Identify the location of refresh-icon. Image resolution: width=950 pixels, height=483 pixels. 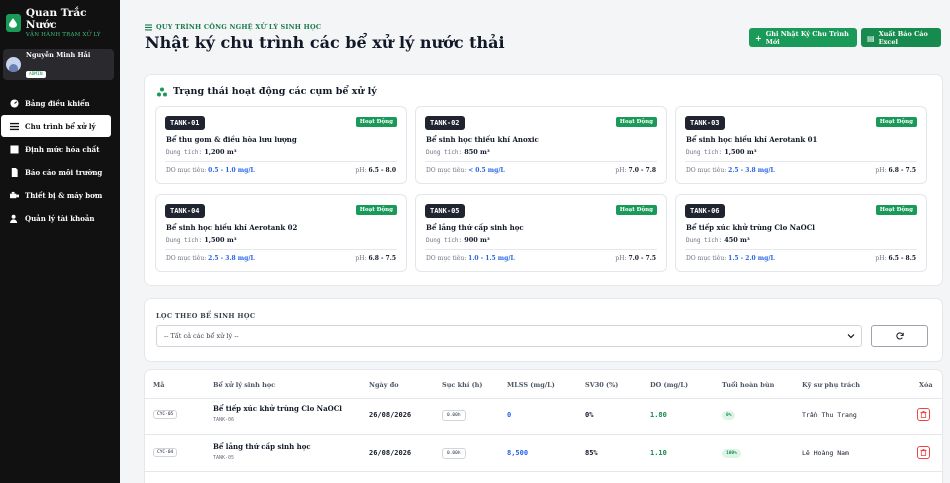
(899, 336).